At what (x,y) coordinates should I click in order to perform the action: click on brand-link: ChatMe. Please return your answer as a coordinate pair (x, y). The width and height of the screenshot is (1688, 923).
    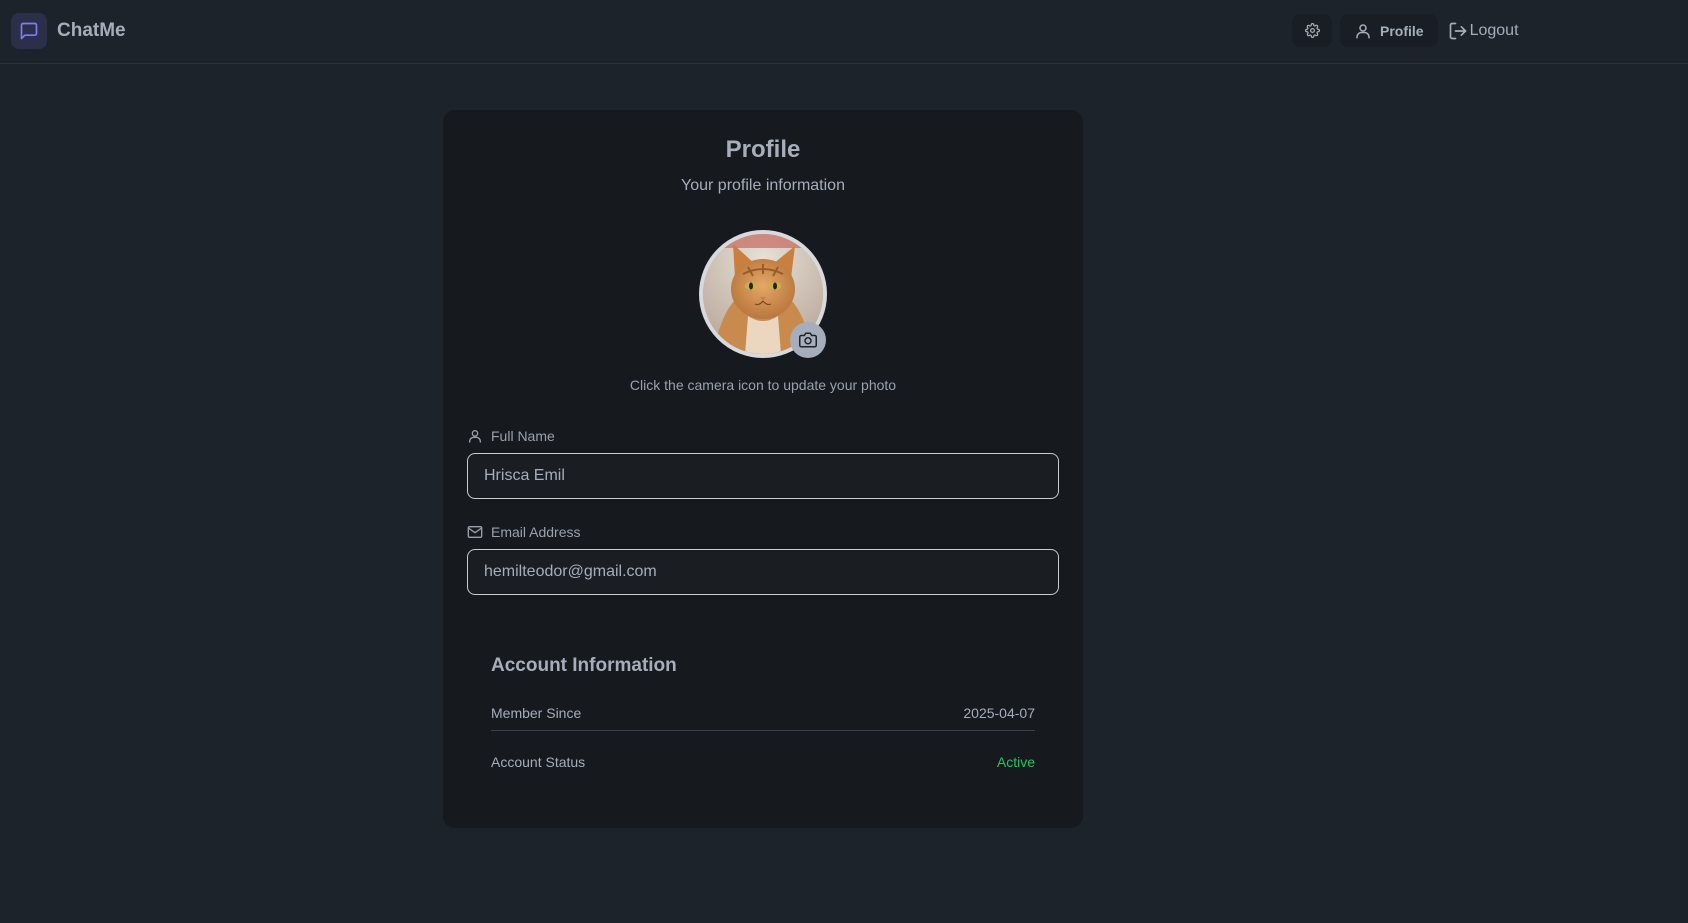
    Looking at the image, I should click on (68, 31).